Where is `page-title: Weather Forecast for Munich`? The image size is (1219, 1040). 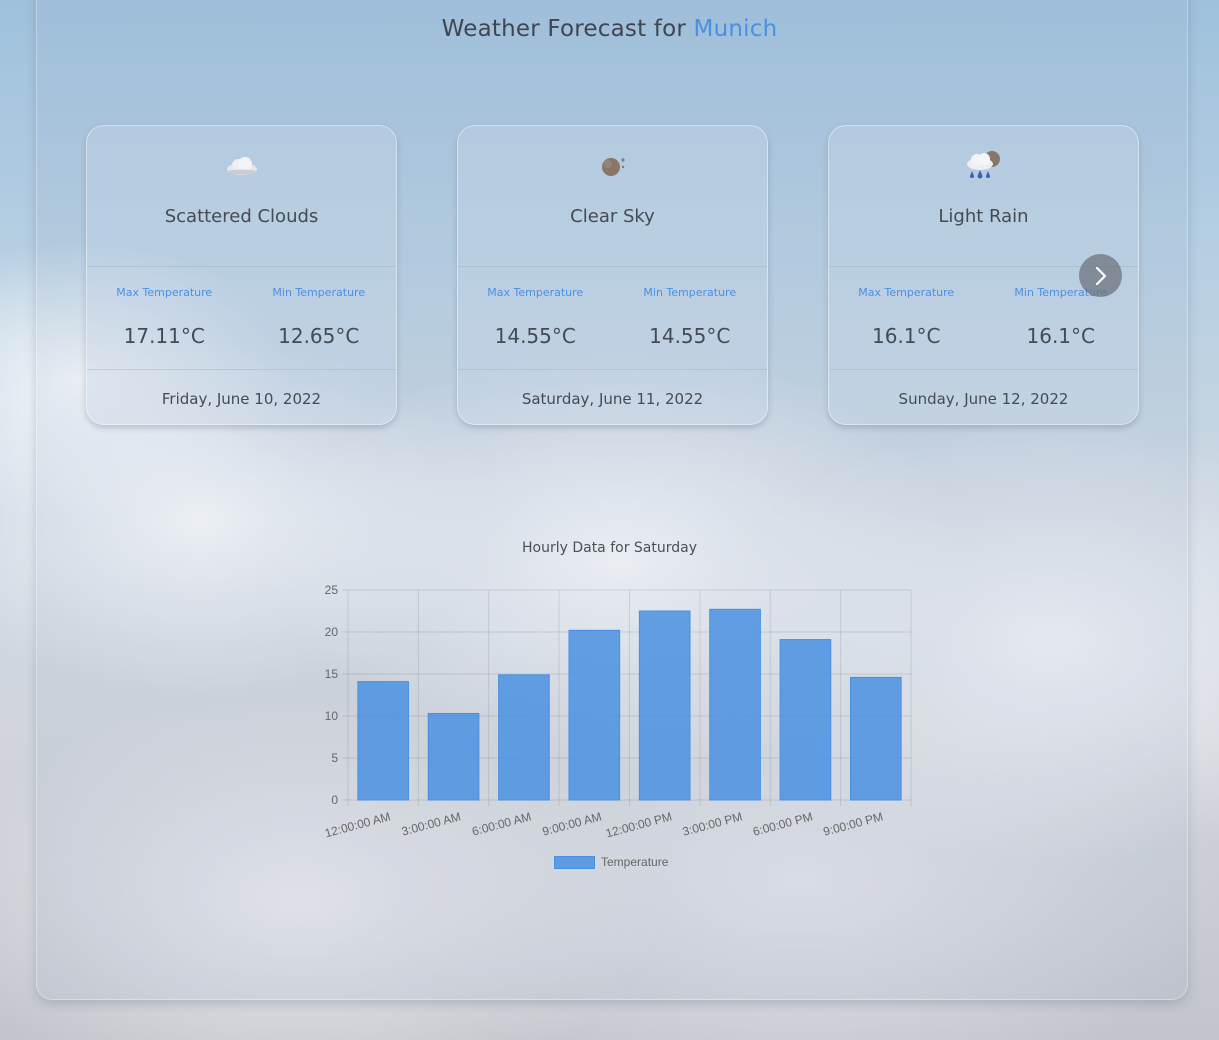 page-title: Weather Forecast for Munich is located at coordinates (609, 29).